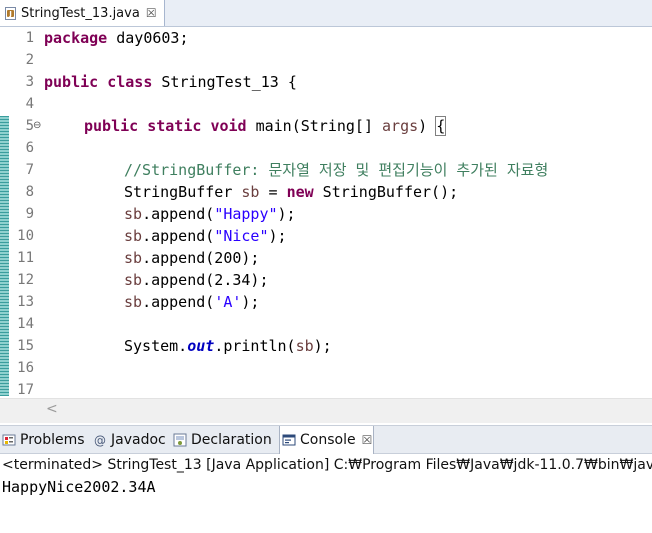 The image size is (652, 533). I want to click on code-text: System., so click(156, 346).